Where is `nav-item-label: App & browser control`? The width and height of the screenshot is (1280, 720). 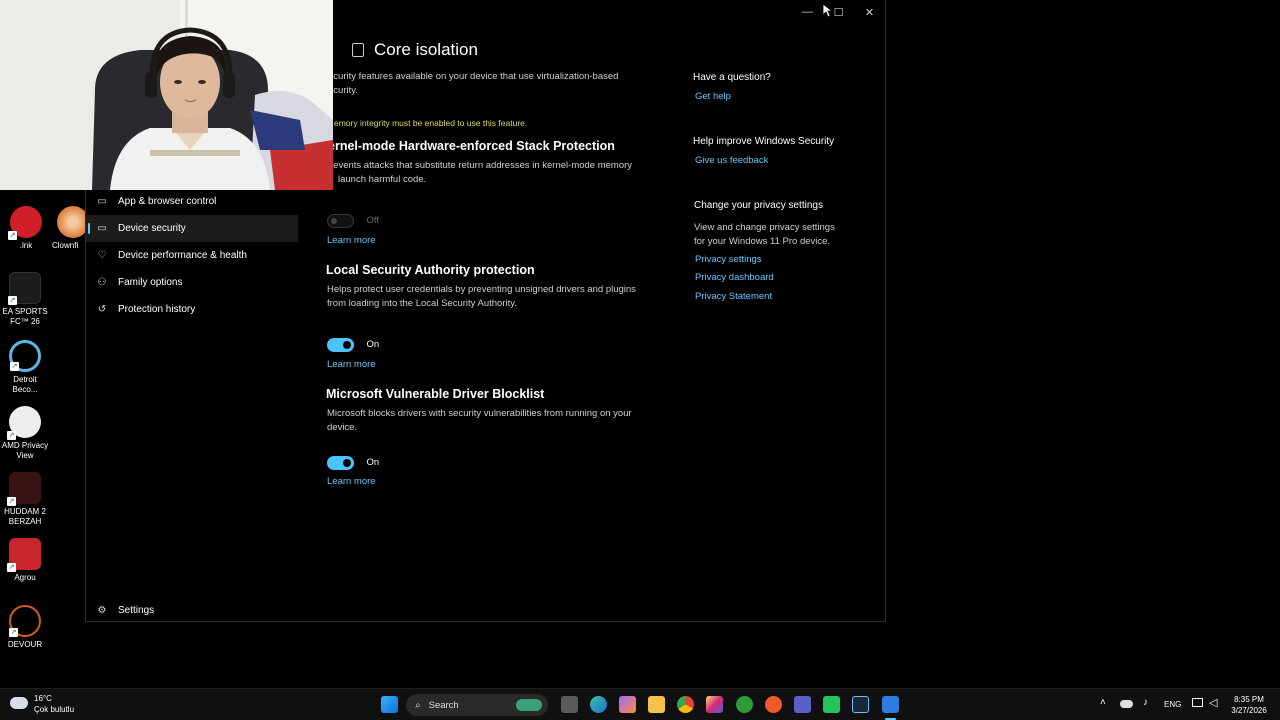
nav-item-label: App & browser control is located at coordinates (167, 201).